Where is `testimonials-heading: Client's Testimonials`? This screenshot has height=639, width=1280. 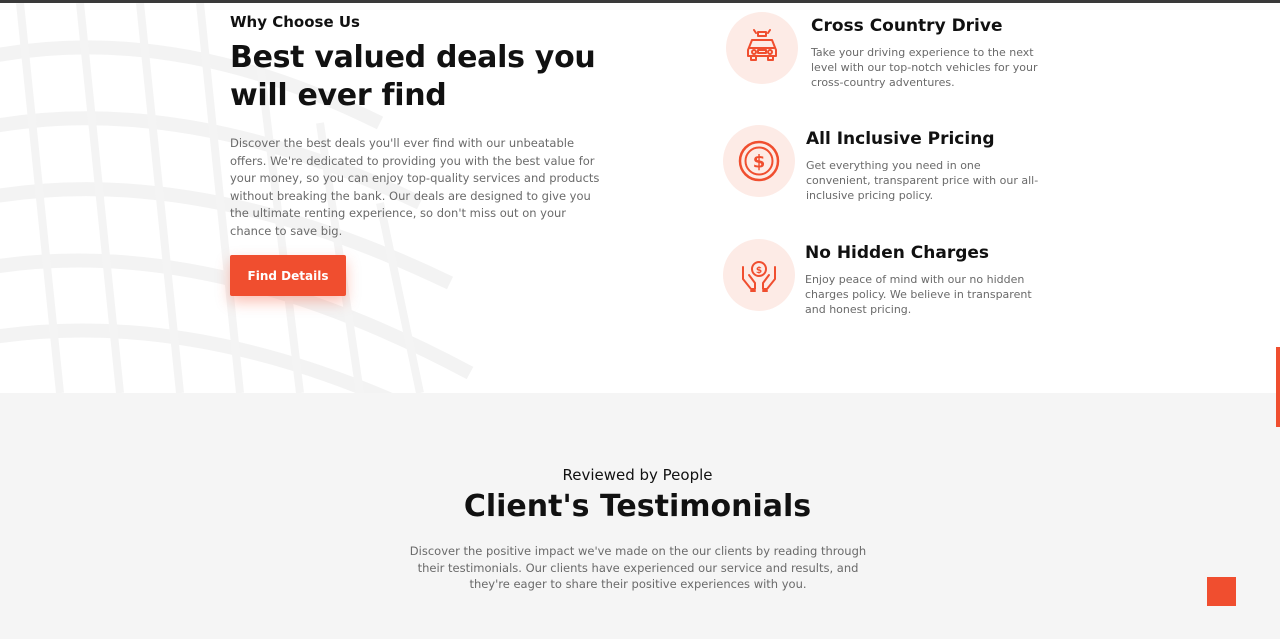
testimonials-heading: Client's Testimonials is located at coordinates (637, 506).